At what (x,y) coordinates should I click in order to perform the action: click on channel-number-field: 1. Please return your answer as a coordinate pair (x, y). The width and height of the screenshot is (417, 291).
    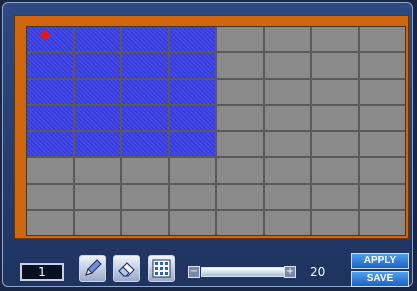
    Looking at the image, I should click on (42, 272).